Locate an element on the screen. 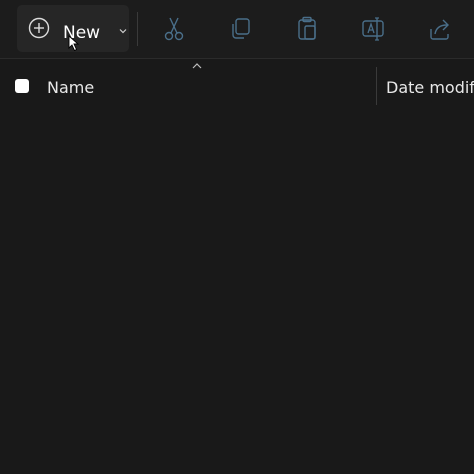  command-bar: New is located at coordinates (237, 29).